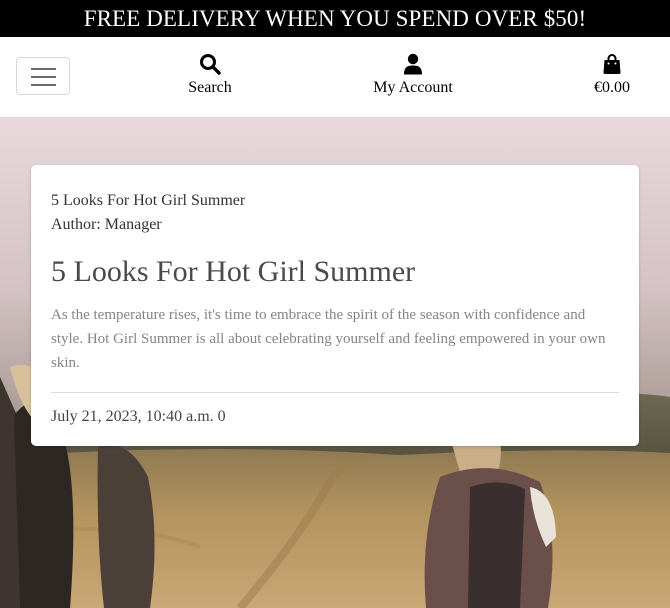 Image resolution: width=670 pixels, height=608 pixels. Describe the element at coordinates (612, 75) in the screenshot. I see `shopping-bag-nav-link: €0.00` at that location.